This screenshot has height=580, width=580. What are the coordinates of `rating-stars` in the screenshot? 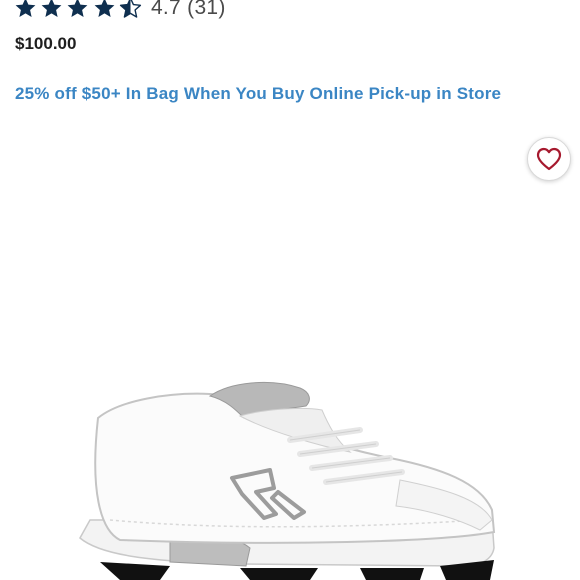 It's located at (79, 9).